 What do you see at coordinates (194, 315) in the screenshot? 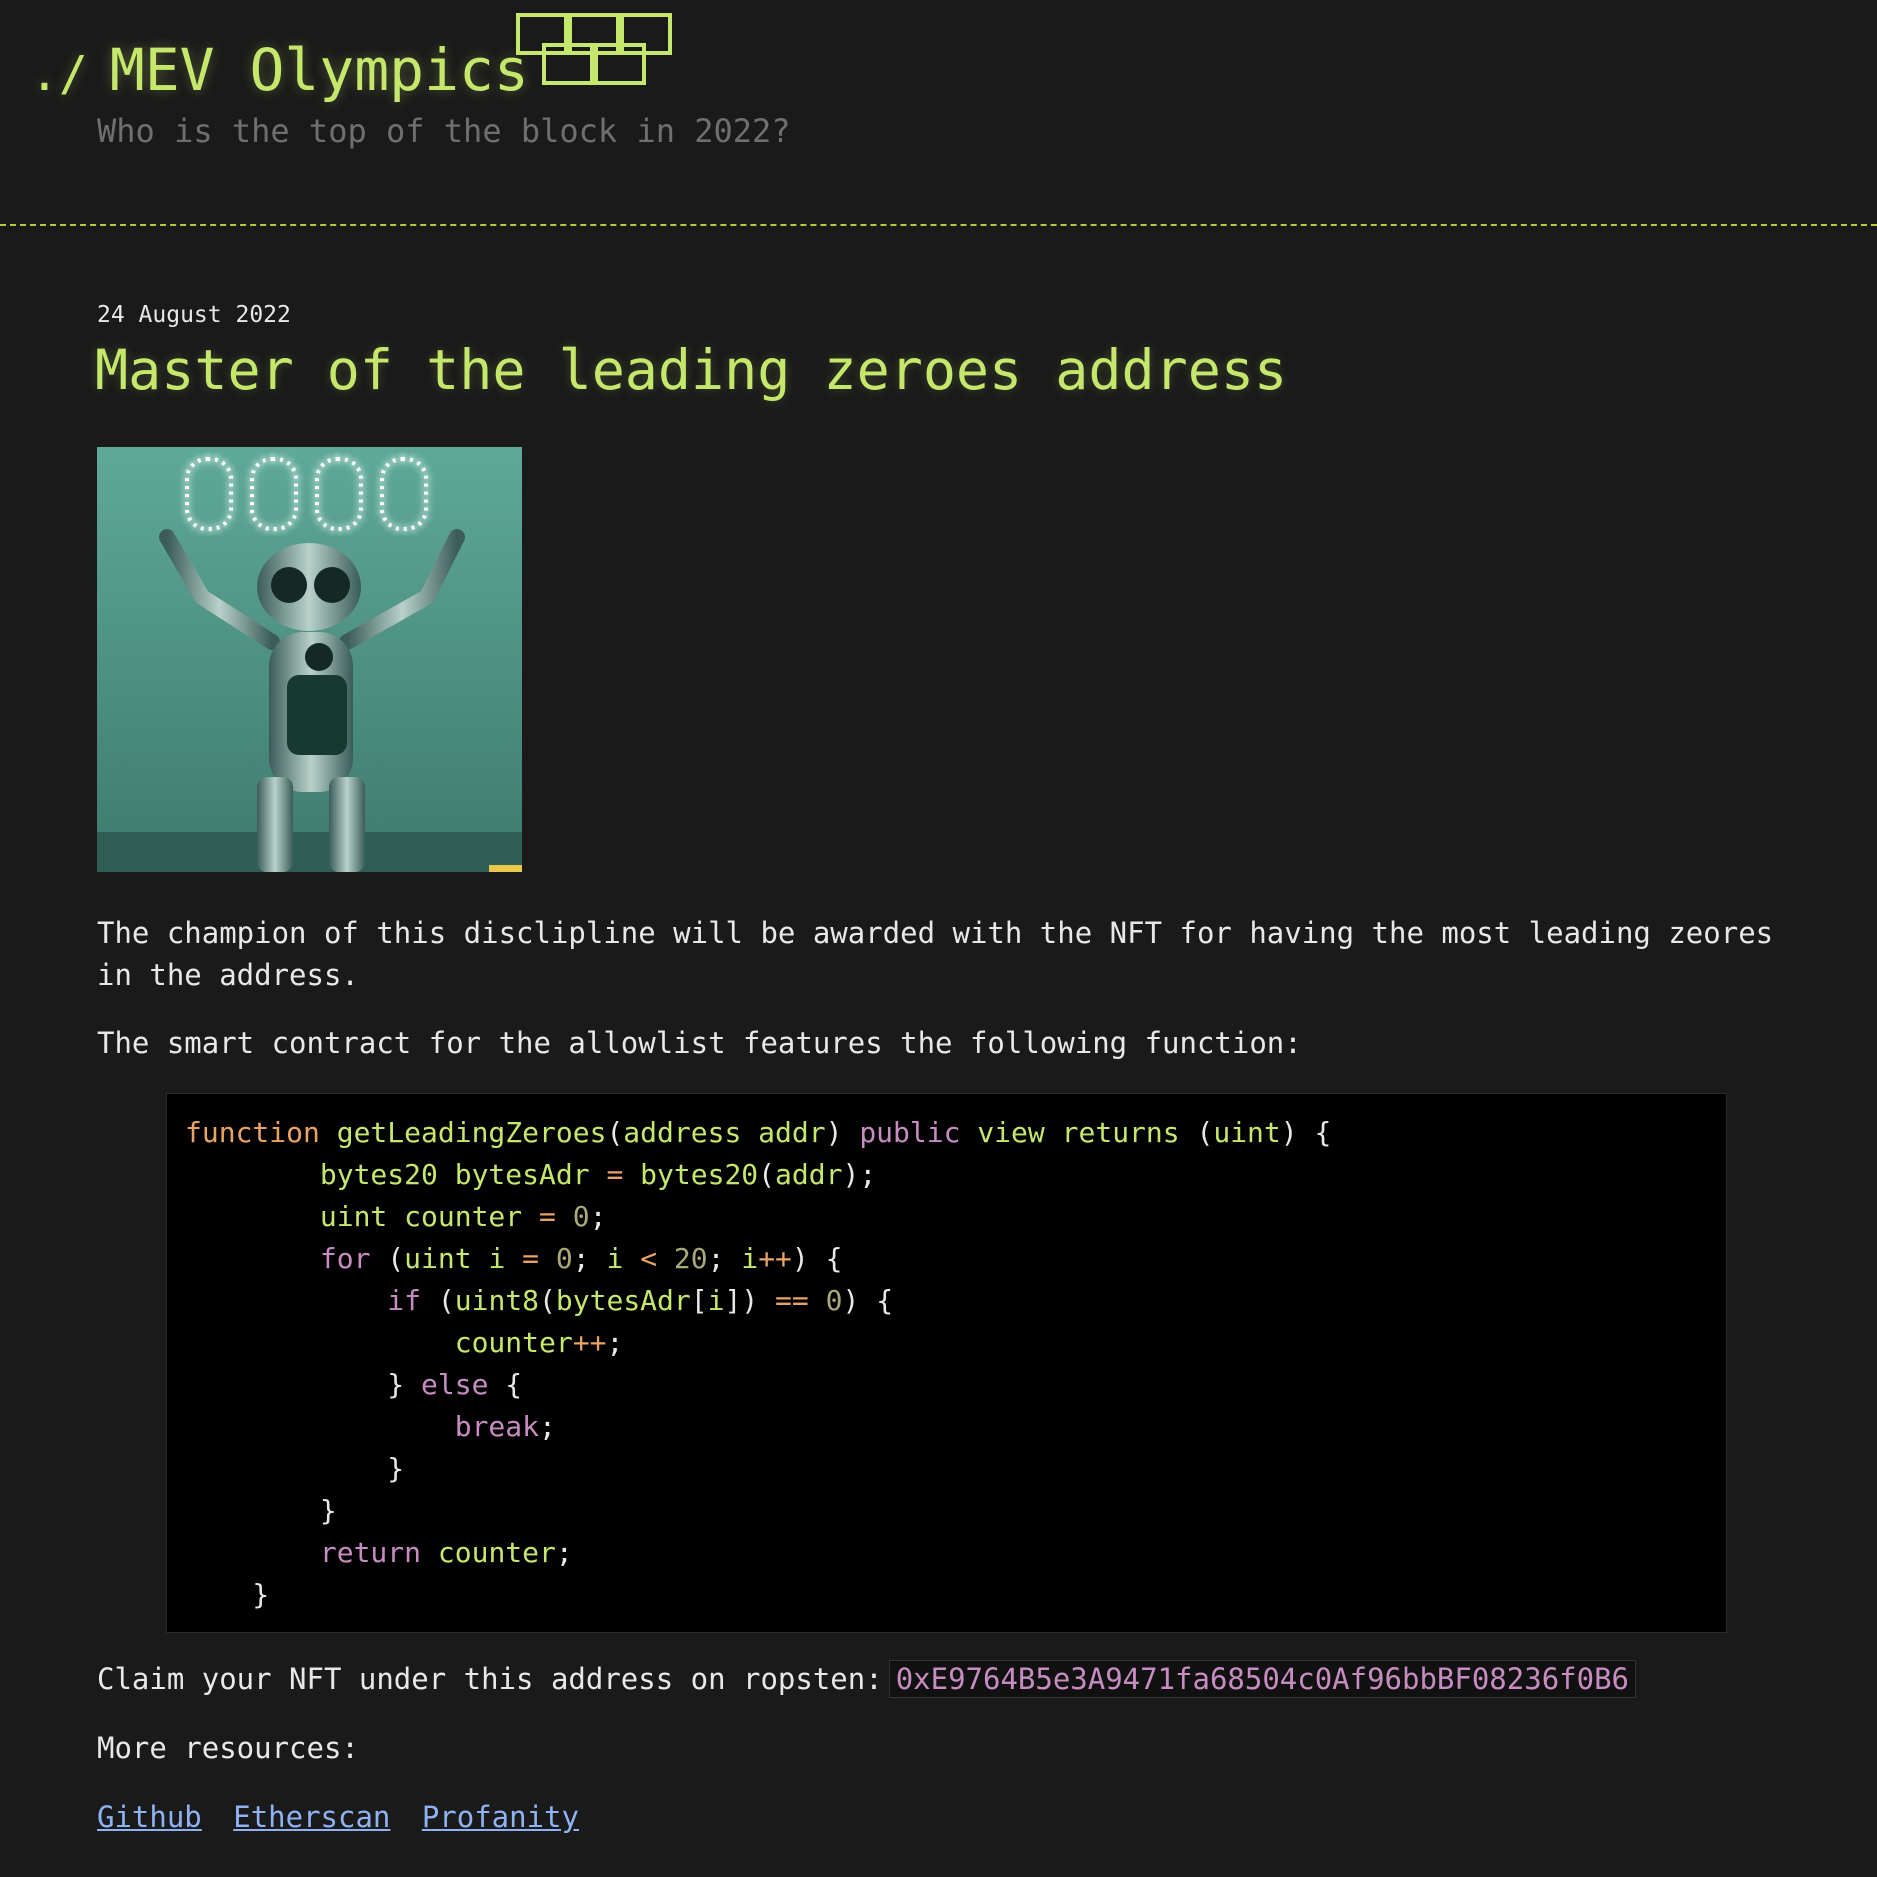
I see `post-date: 24 August 2022` at bounding box center [194, 315].